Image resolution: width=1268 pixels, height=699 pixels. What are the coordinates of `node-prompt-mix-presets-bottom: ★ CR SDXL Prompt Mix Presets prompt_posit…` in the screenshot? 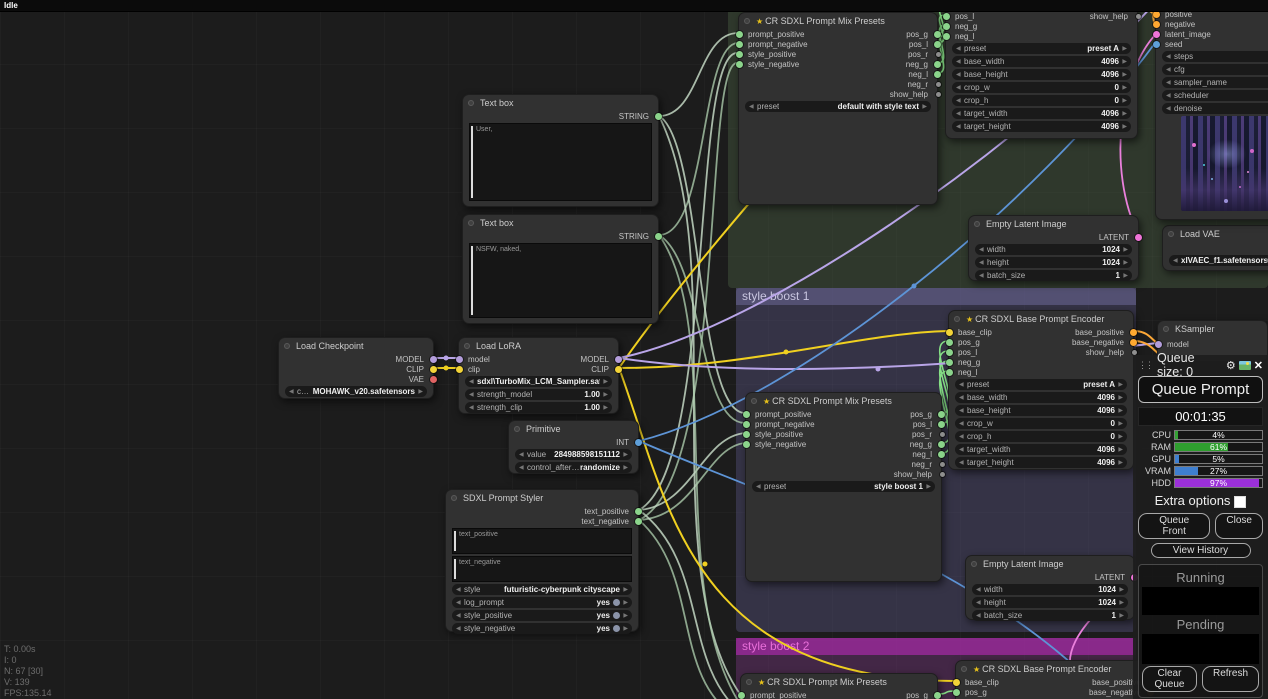 It's located at (839, 686).